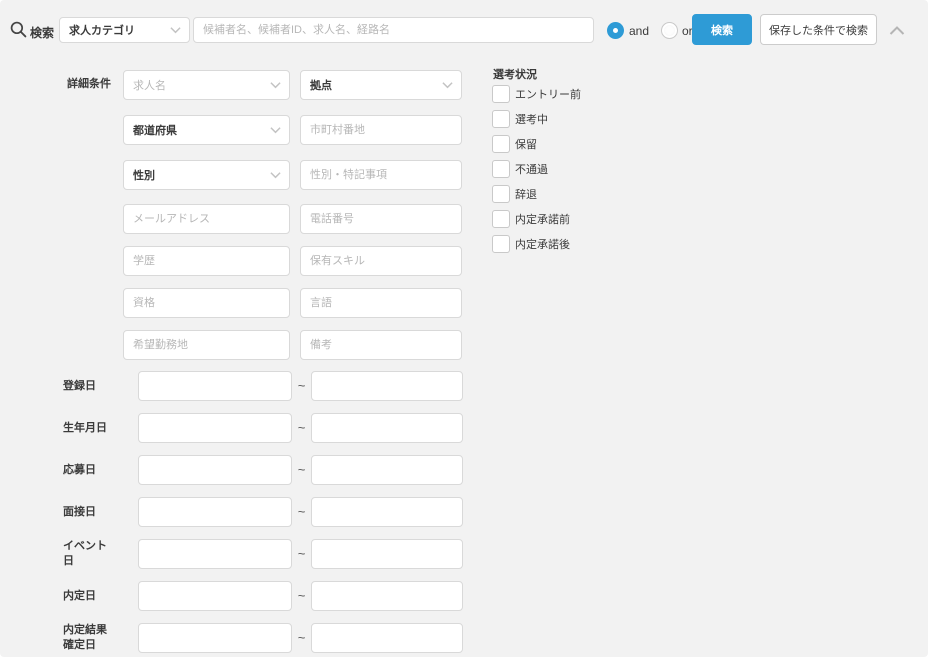 This screenshot has height=671, width=928. I want to click on city-address-input, so click(381, 130).